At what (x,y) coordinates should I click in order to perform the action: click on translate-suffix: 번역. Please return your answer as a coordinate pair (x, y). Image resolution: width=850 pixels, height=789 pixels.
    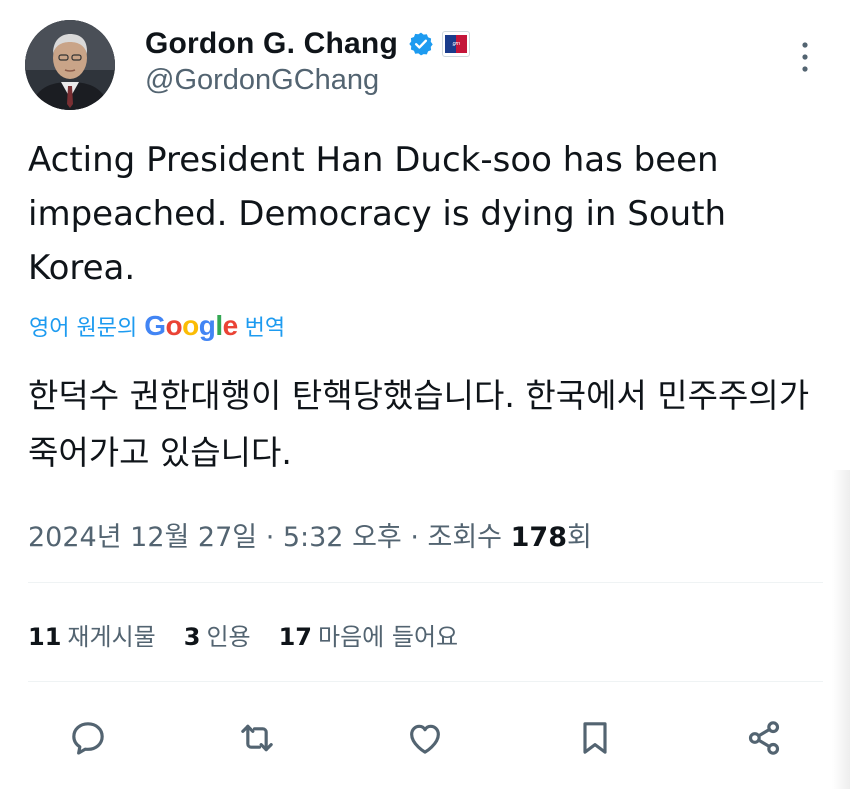
    Looking at the image, I should click on (265, 328).